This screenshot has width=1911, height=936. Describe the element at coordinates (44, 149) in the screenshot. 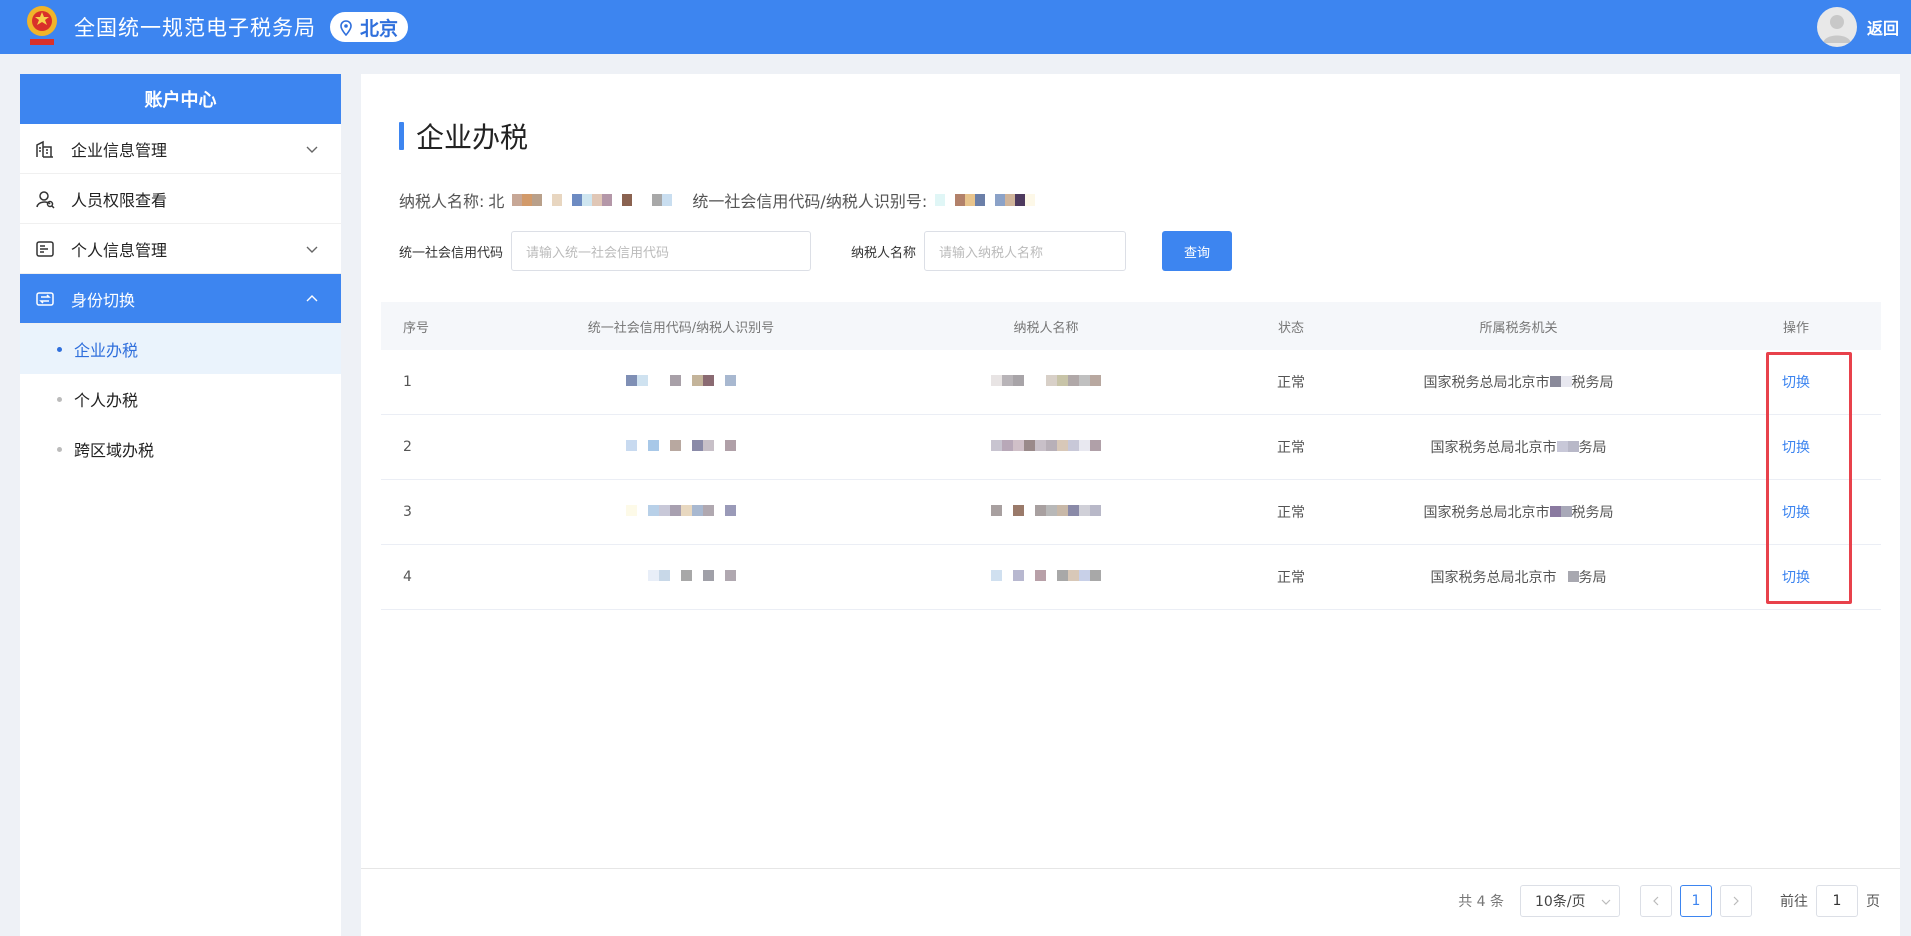

I see `building-icon` at that location.